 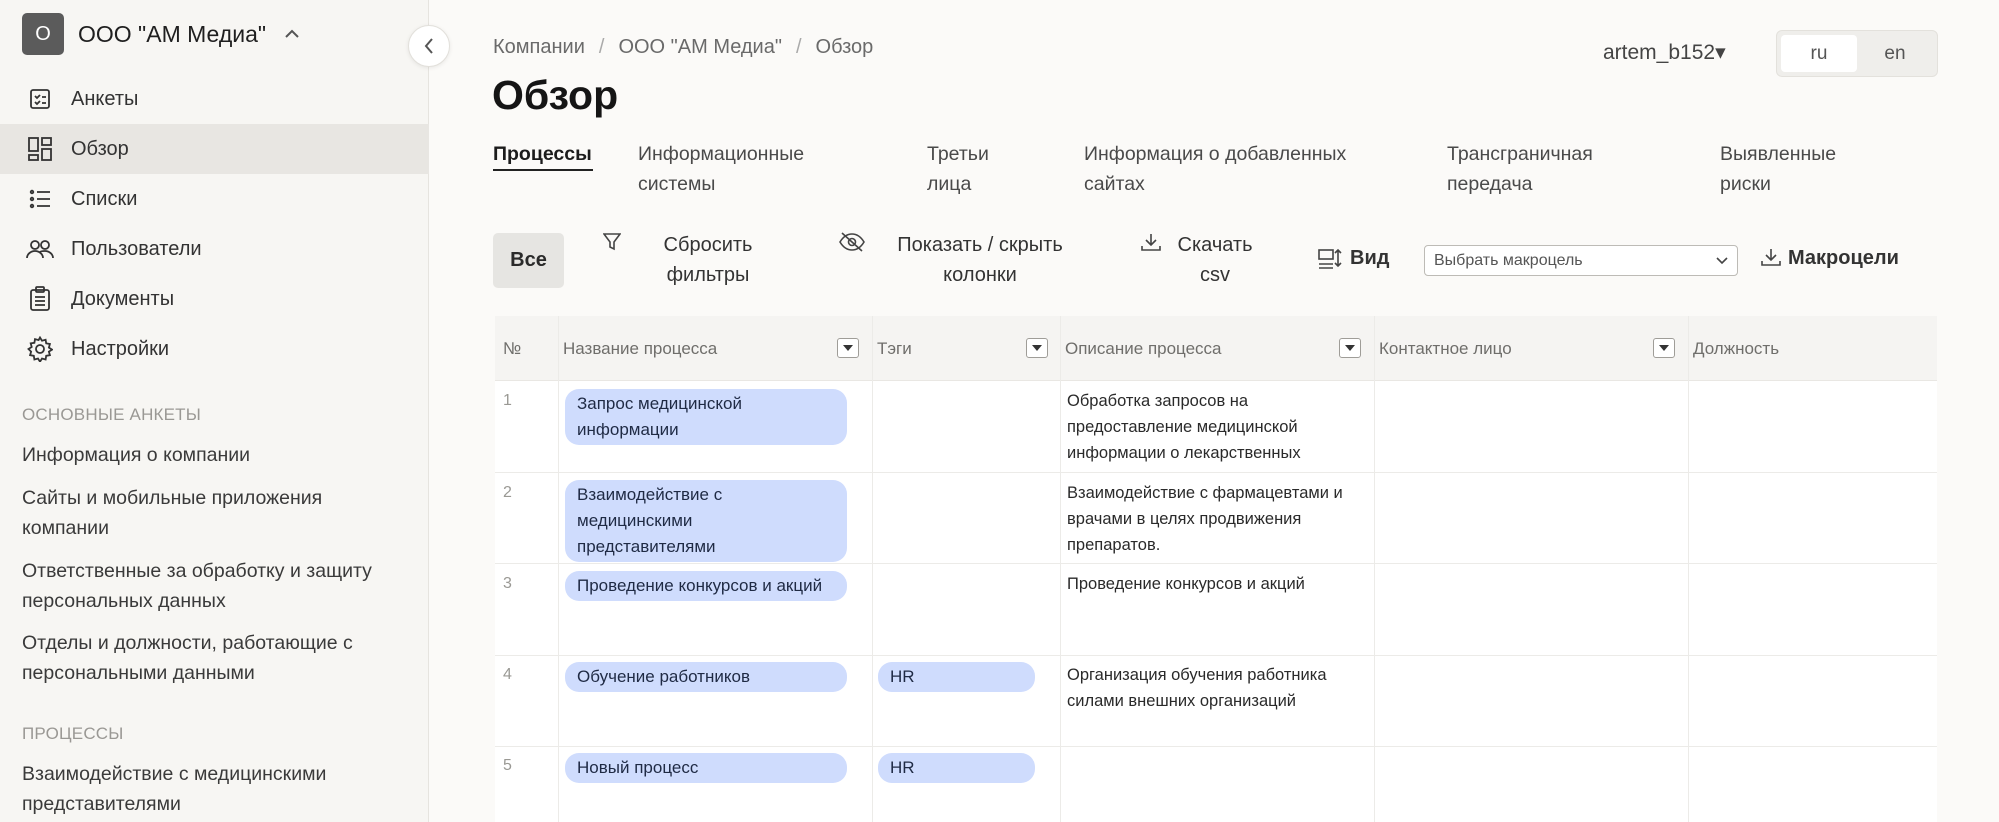 What do you see at coordinates (136, 248) in the screenshot?
I see `sidebar-item-label: Пользователи` at bounding box center [136, 248].